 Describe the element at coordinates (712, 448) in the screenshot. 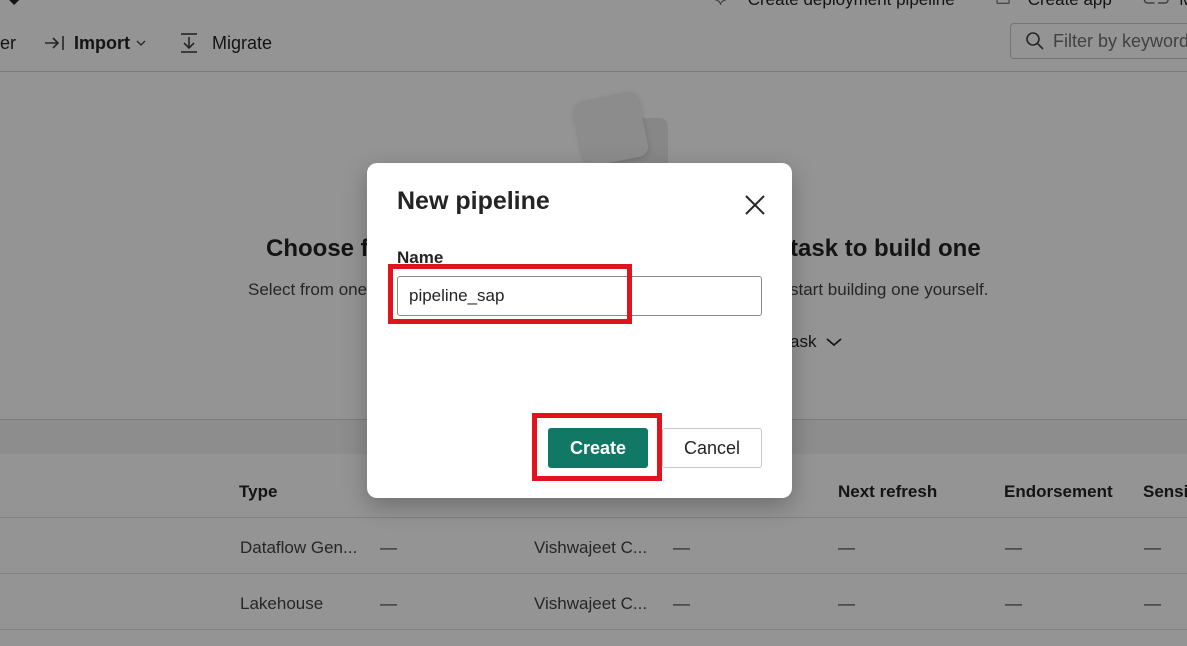

I see `cancel-button: Cancel` at that location.